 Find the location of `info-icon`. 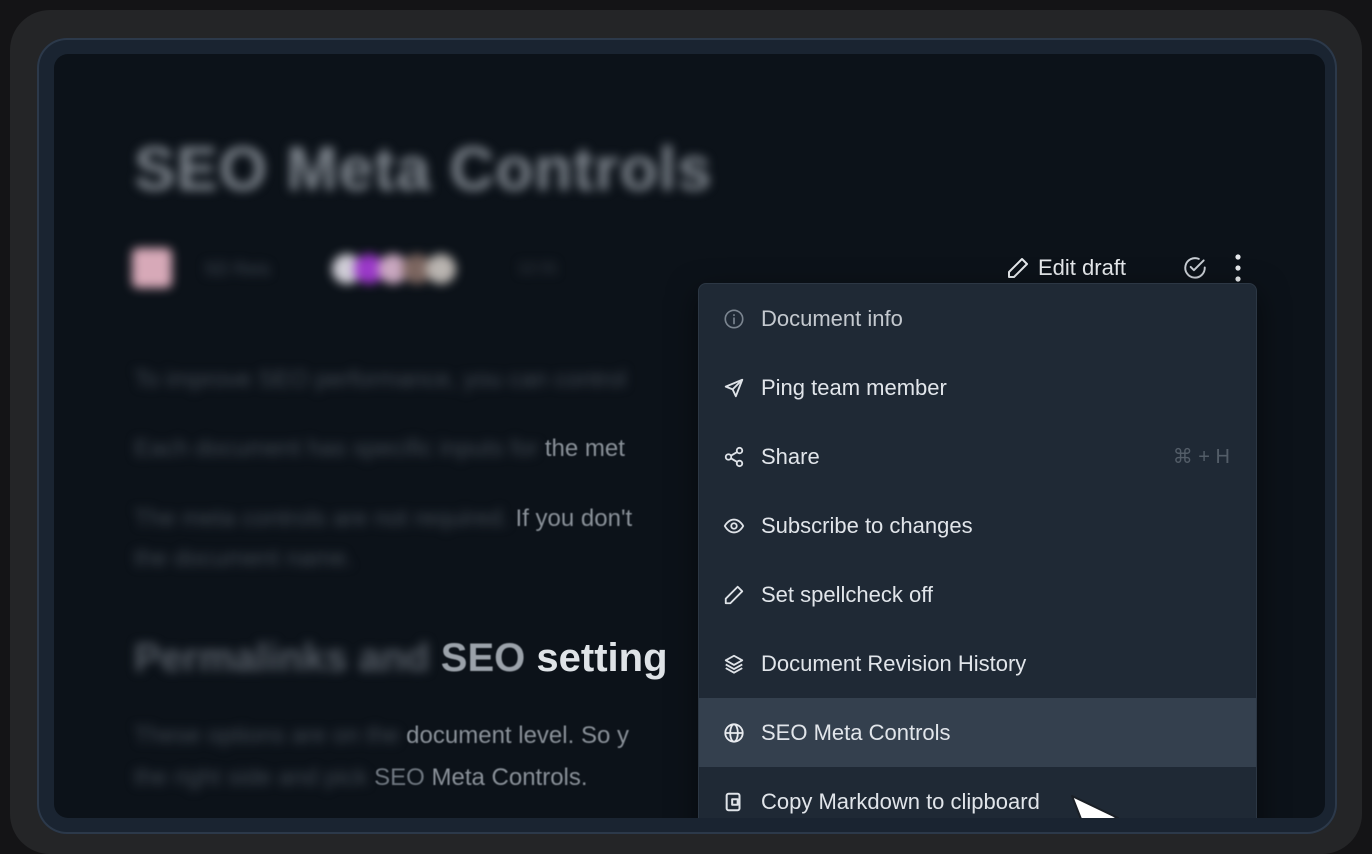

info-icon is located at coordinates (734, 319).